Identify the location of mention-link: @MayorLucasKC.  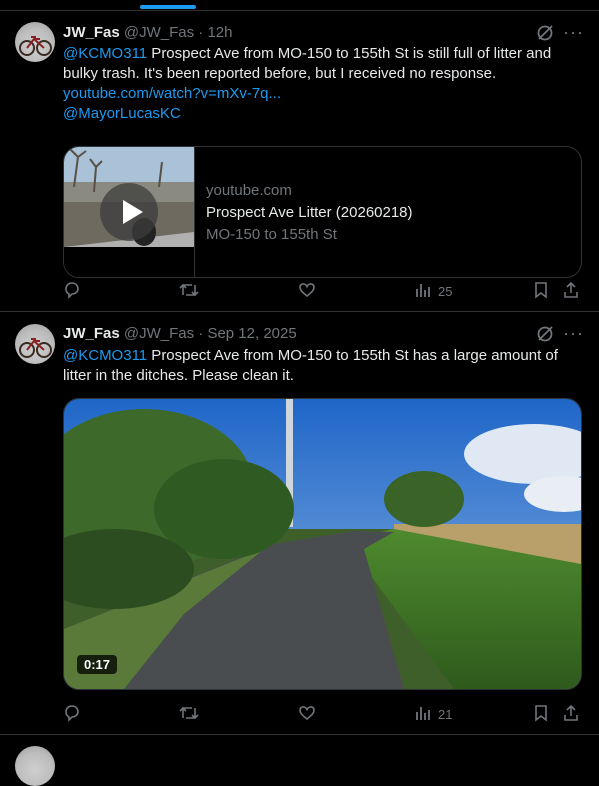
(122, 113).